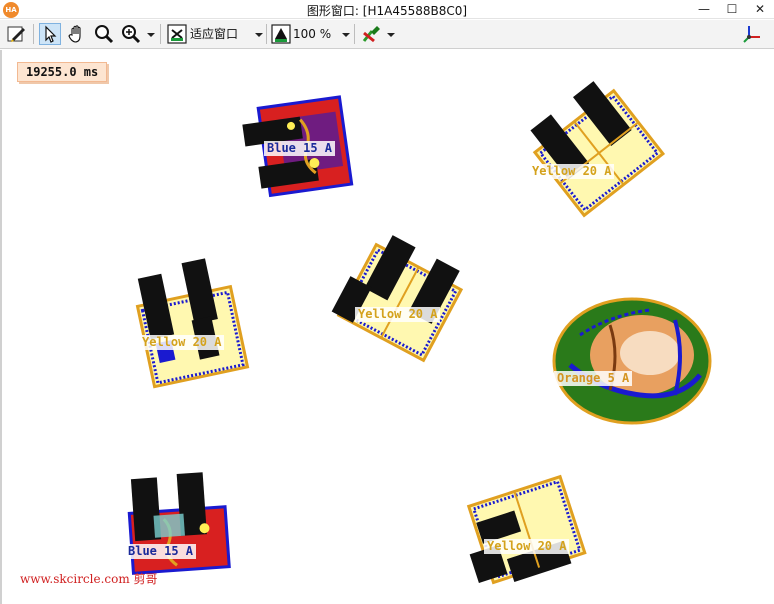  Describe the element at coordinates (300, 148) in the screenshot. I see `fuse-label-1: Blue 15 A` at that location.